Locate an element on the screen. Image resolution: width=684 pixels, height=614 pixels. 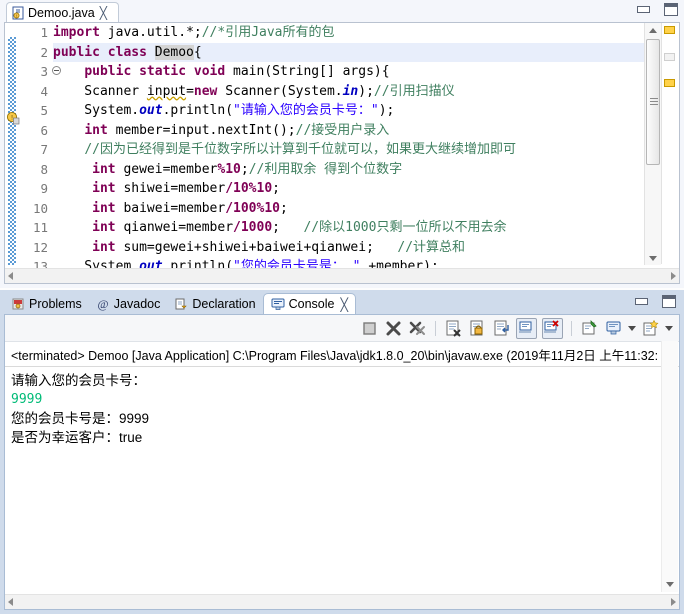
console-output-line: 是否为幸运客户：true is located at coordinates (77, 437).